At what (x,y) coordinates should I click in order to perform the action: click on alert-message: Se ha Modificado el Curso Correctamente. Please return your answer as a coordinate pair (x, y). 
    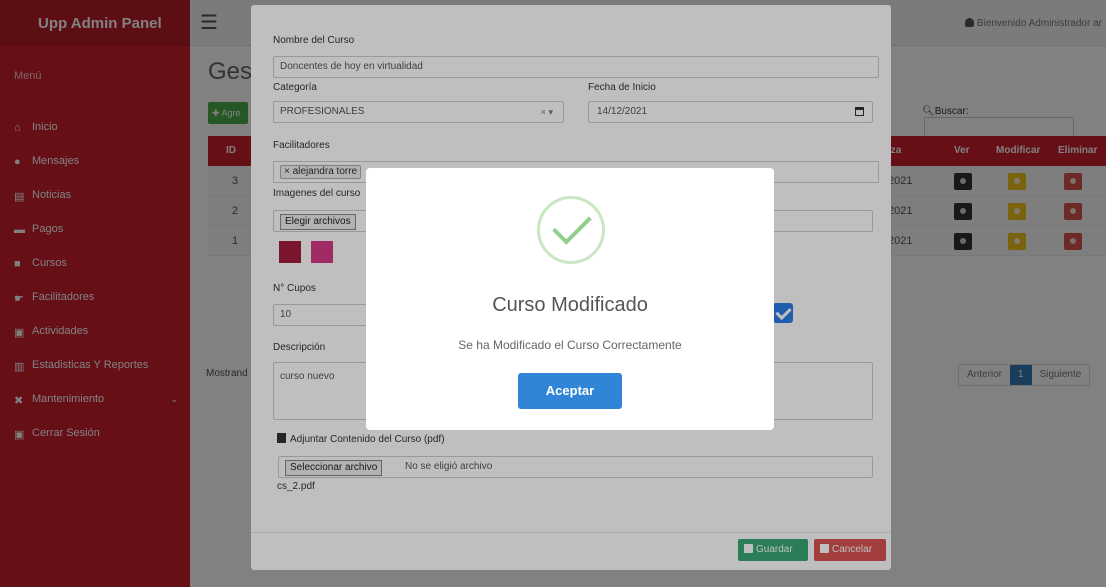
    Looking at the image, I should click on (570, 345).